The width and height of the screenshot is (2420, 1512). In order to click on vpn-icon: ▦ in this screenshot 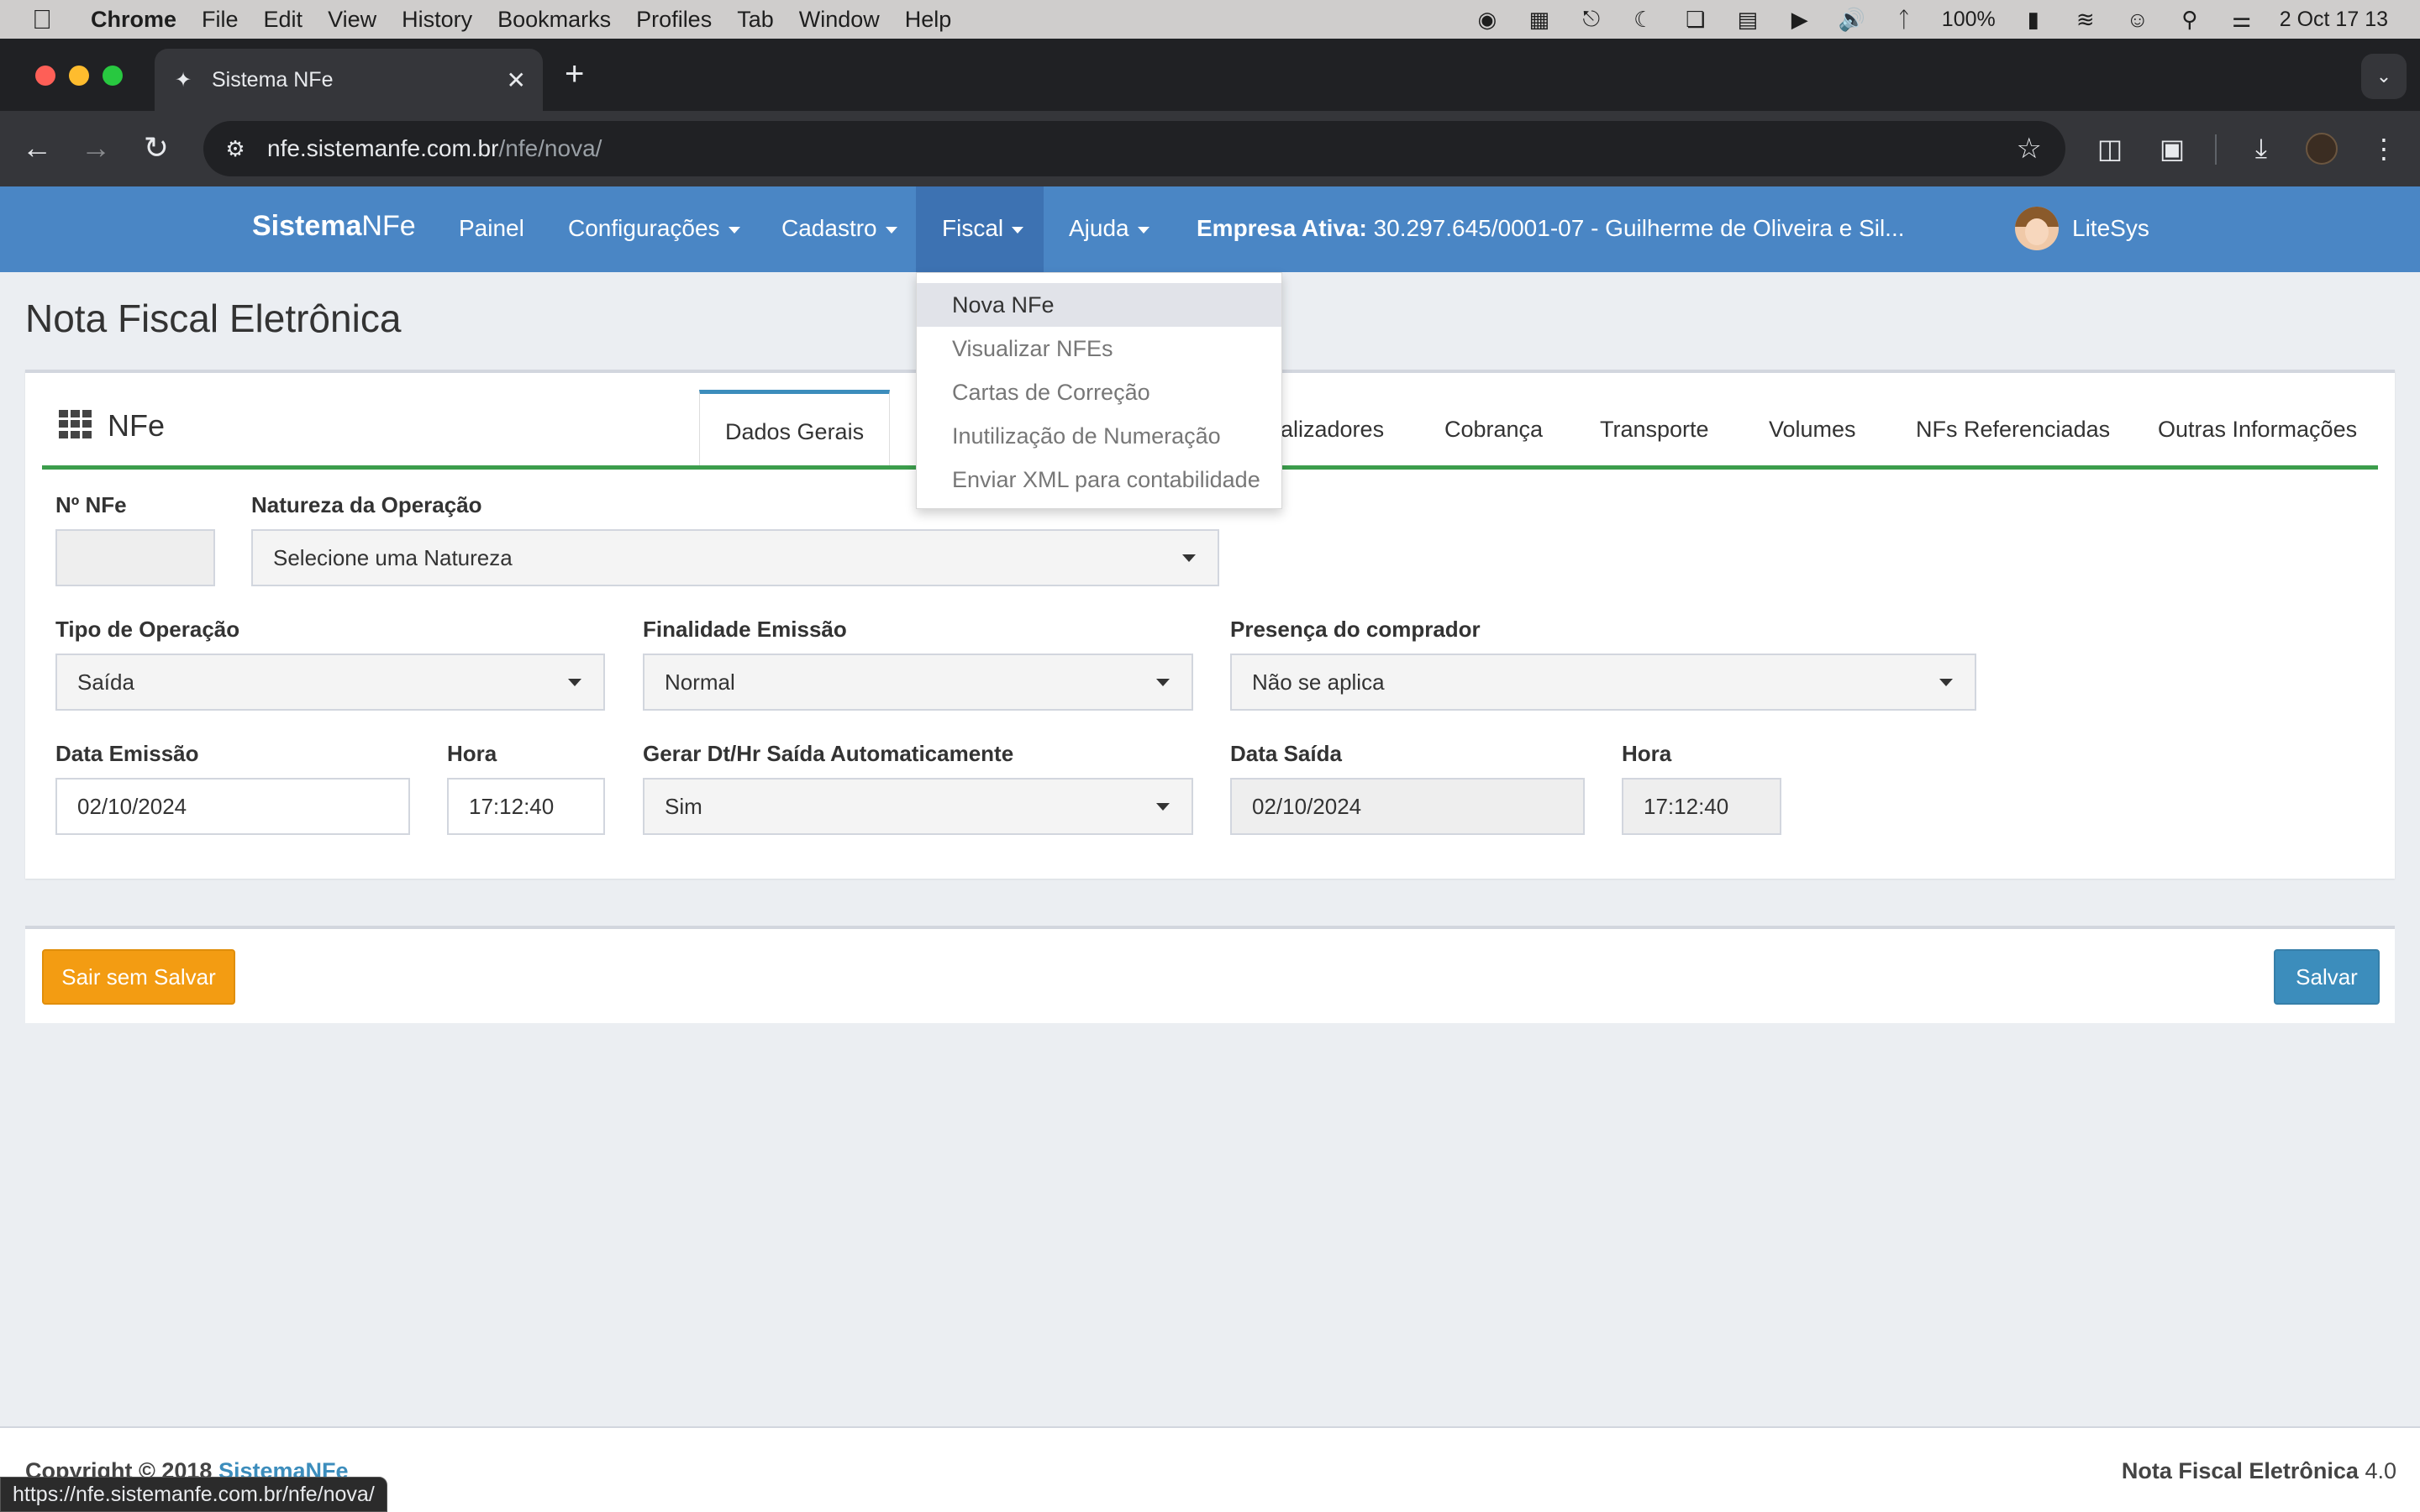, I will do `click(1539, 19)`.